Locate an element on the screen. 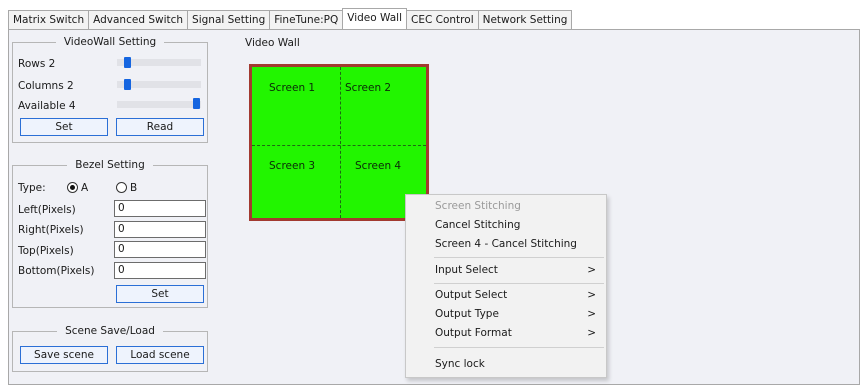 The image size is (868, 389). left-pixels-input: 0 is located at coordinates (160, 208).